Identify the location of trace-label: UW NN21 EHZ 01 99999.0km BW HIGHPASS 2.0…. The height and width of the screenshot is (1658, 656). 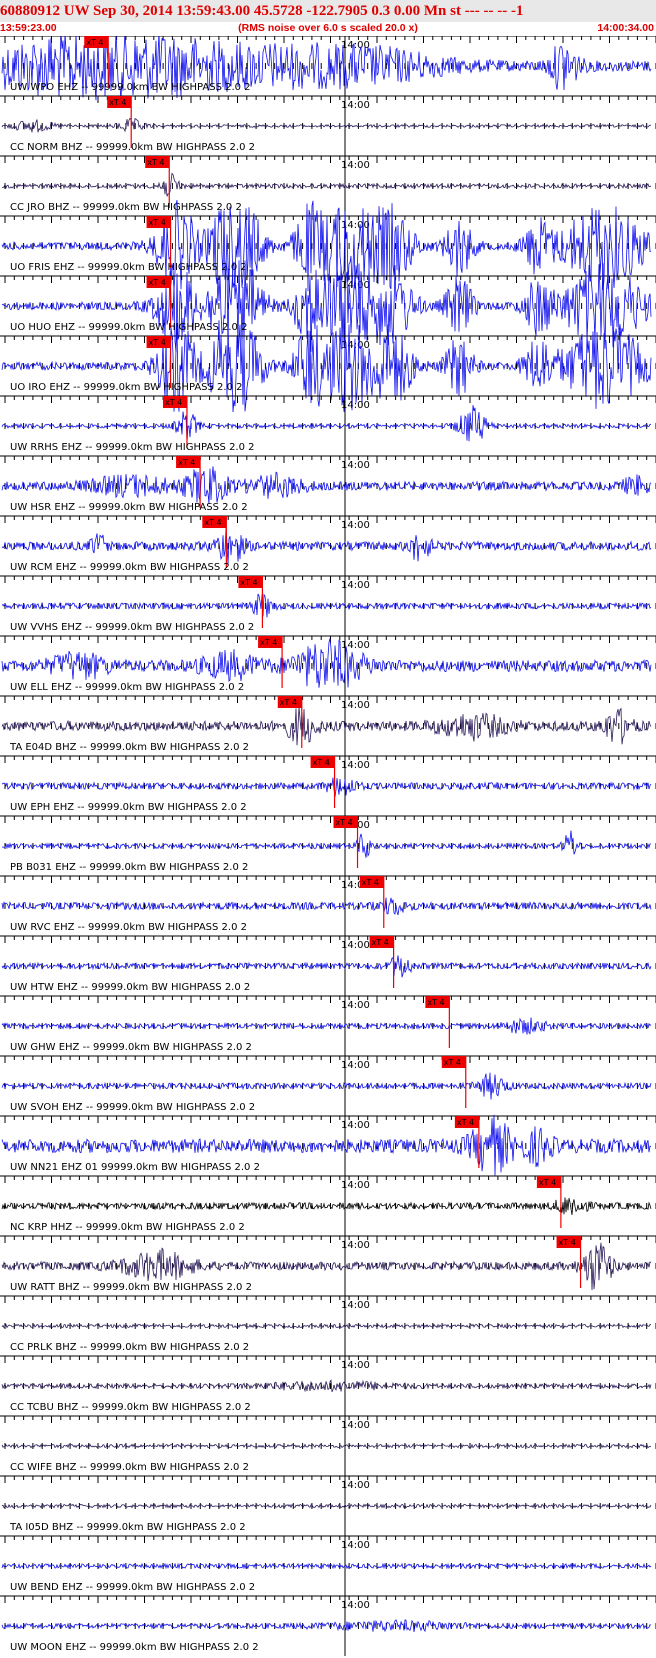
(135, 1167).